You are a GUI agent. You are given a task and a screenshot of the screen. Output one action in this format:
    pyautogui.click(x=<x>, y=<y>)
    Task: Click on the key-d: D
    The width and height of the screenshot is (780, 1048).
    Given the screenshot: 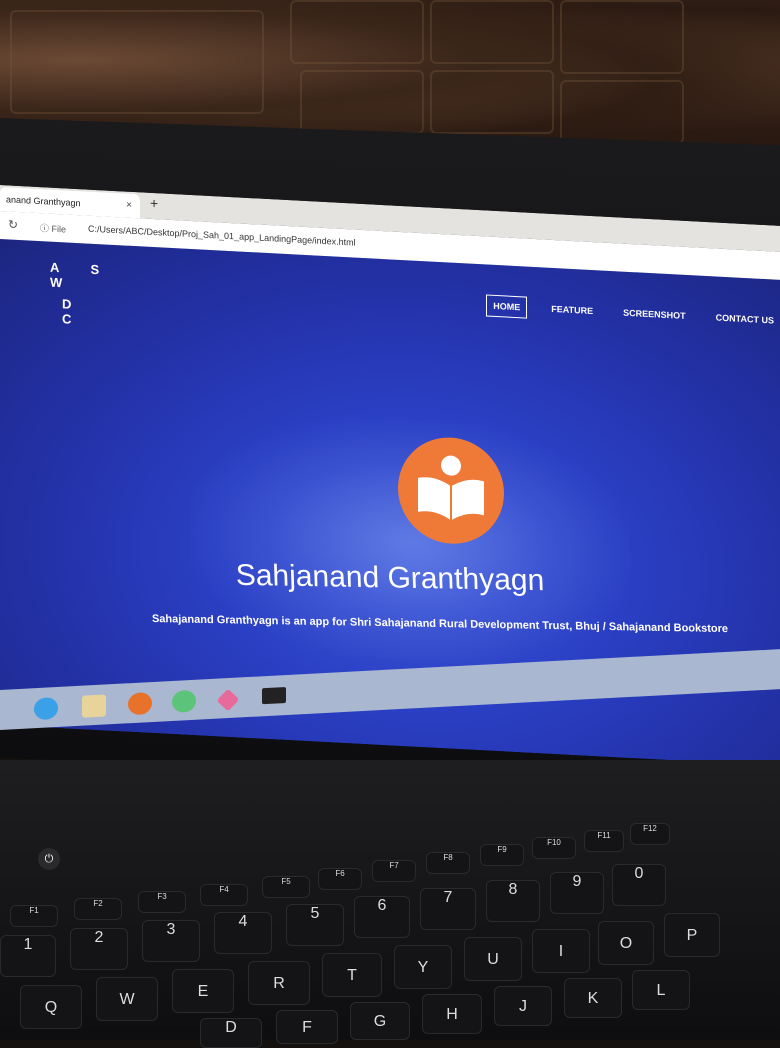 What is the action you would take?
    pyautogui.click(x=231, y=1033)
    